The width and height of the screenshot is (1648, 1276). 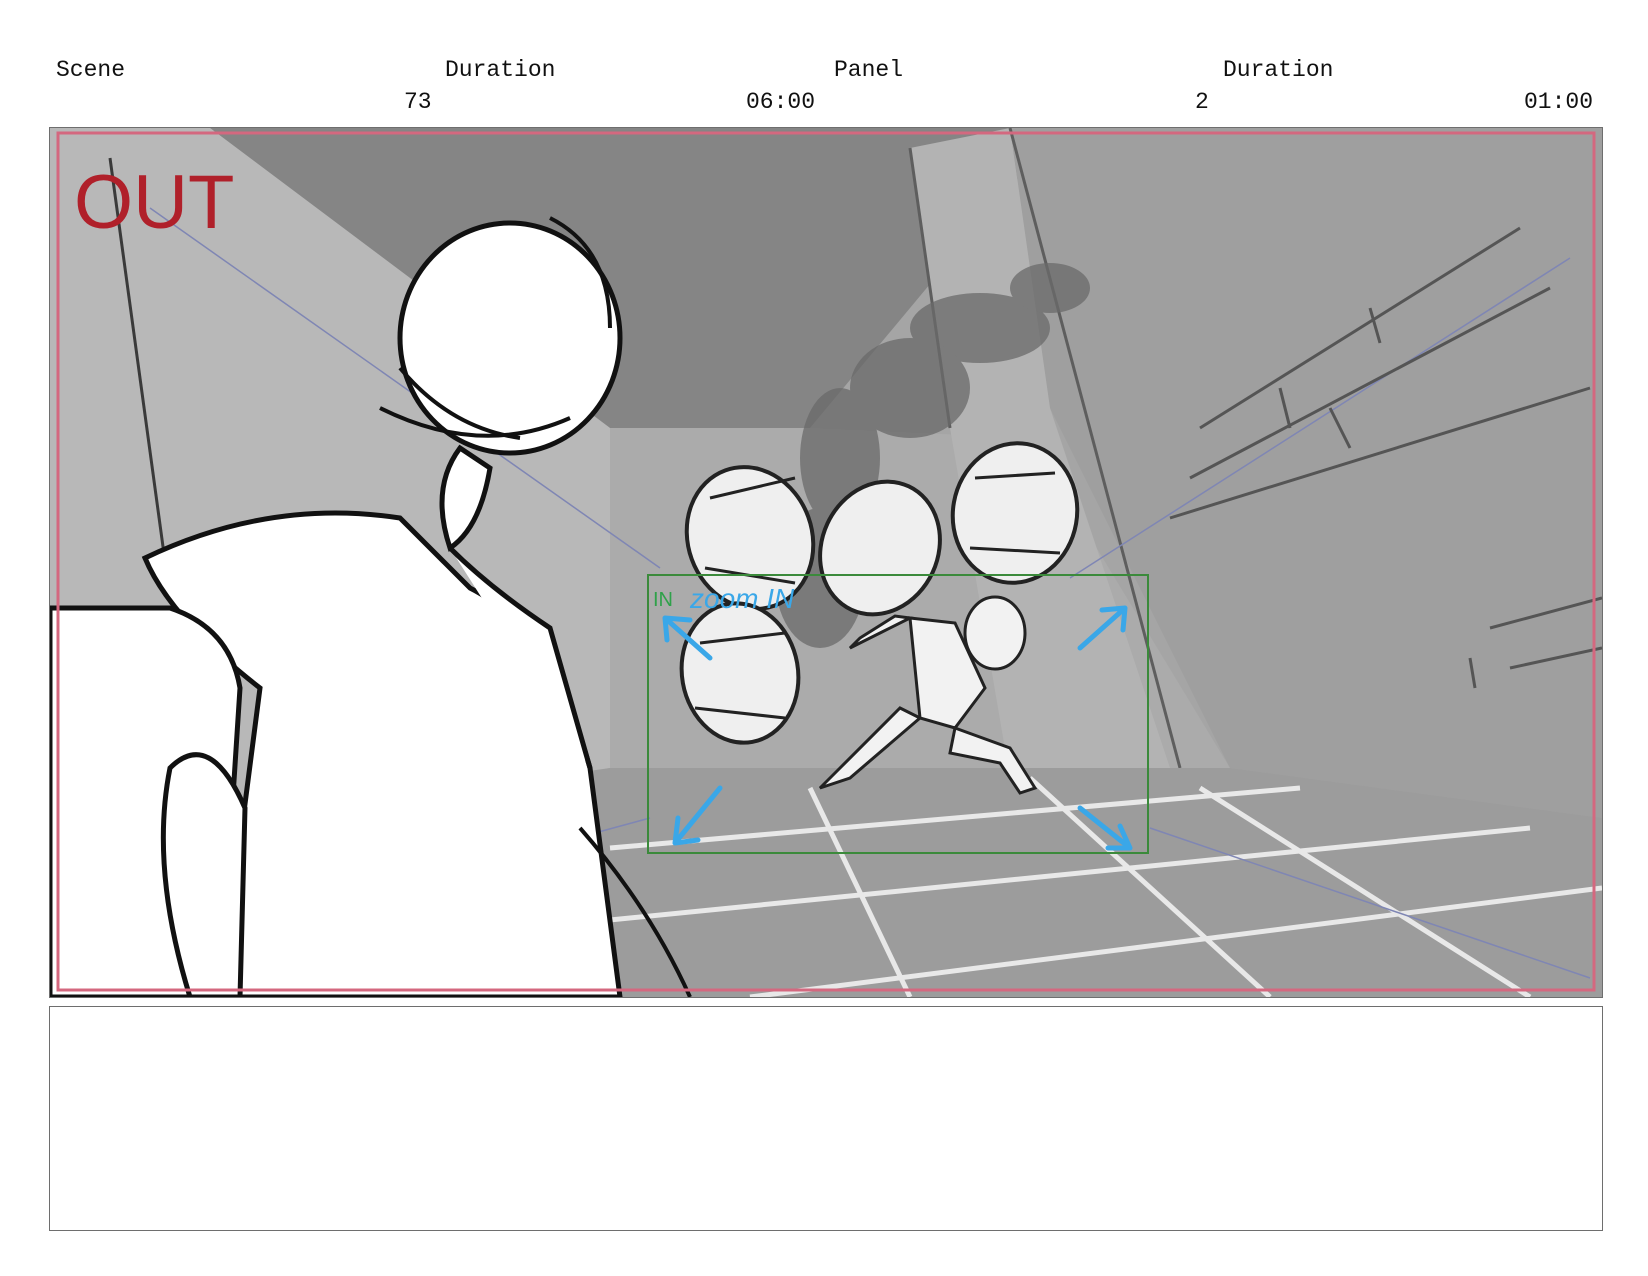 I want to click on panel-duration: 01:00, so click(x=1559, y=102).